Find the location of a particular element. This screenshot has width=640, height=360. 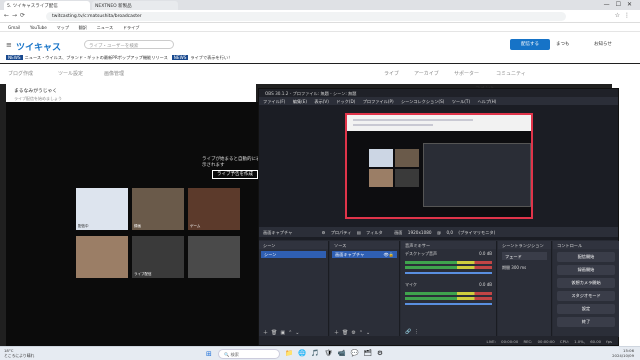

exit-button: 終了 is located at coordinates (586, 322).